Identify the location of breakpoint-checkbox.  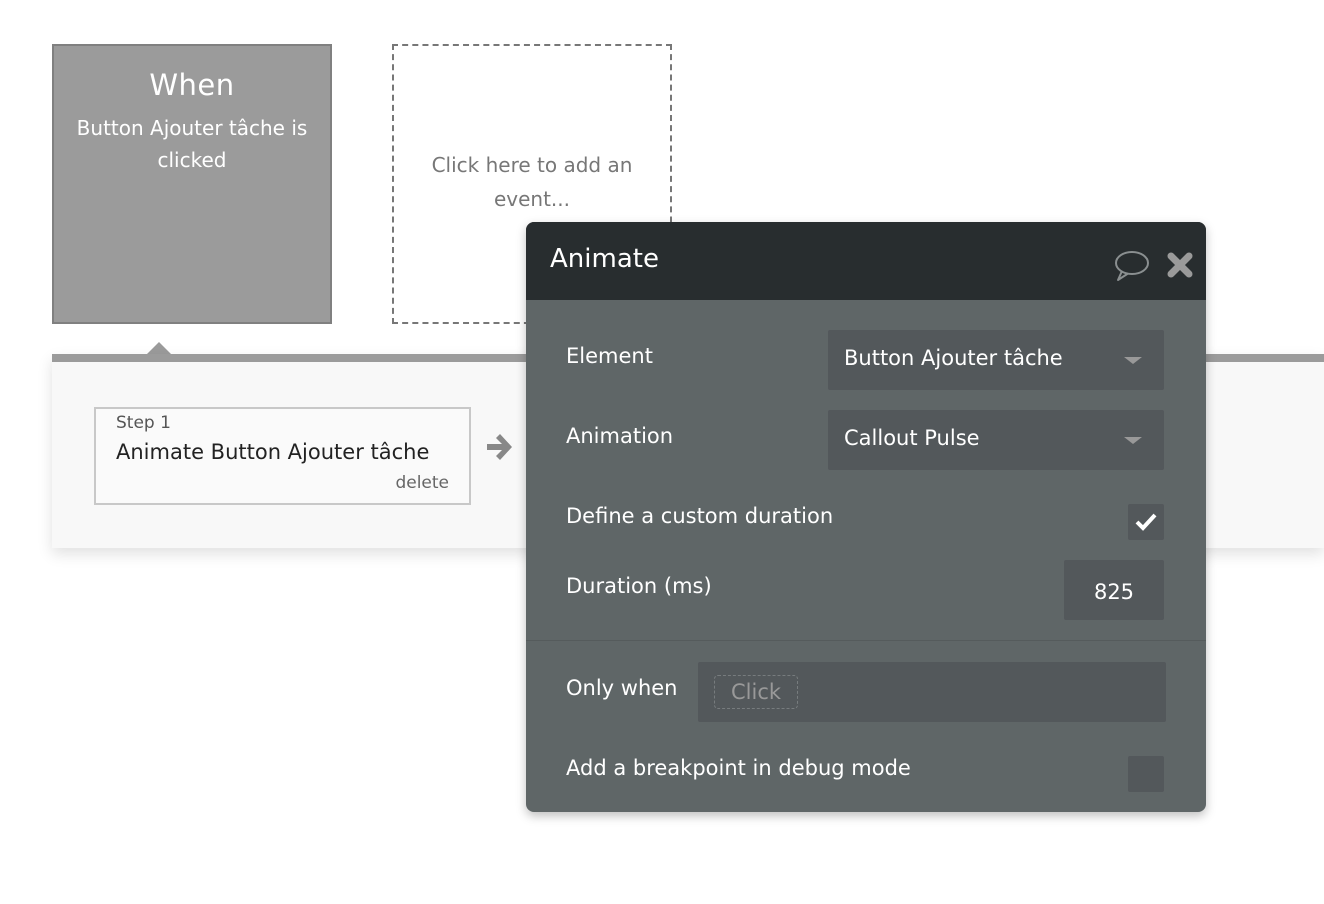
(1146, 774).